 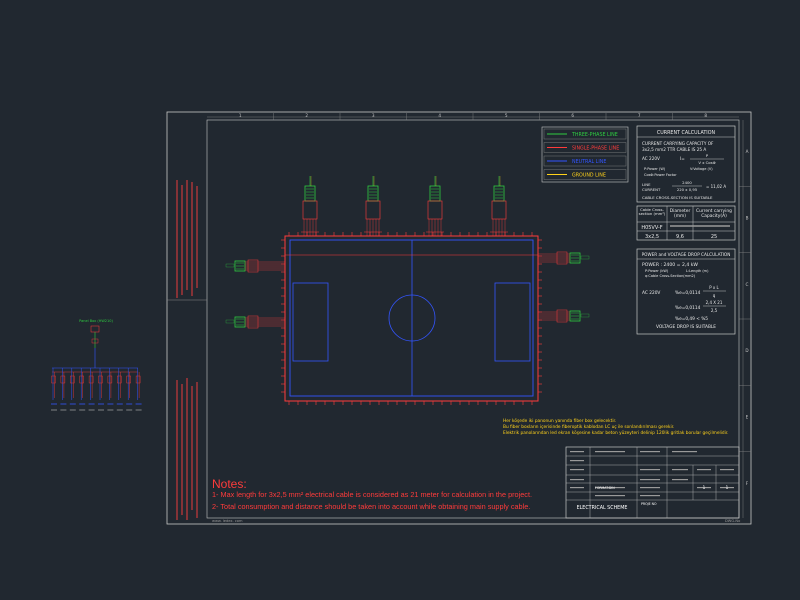 What do you see at coordinates (96, 321) in the screenshot?
I see `left-panel-feed-label: Panel Box (HW210)` at bounding box center [96, 321].